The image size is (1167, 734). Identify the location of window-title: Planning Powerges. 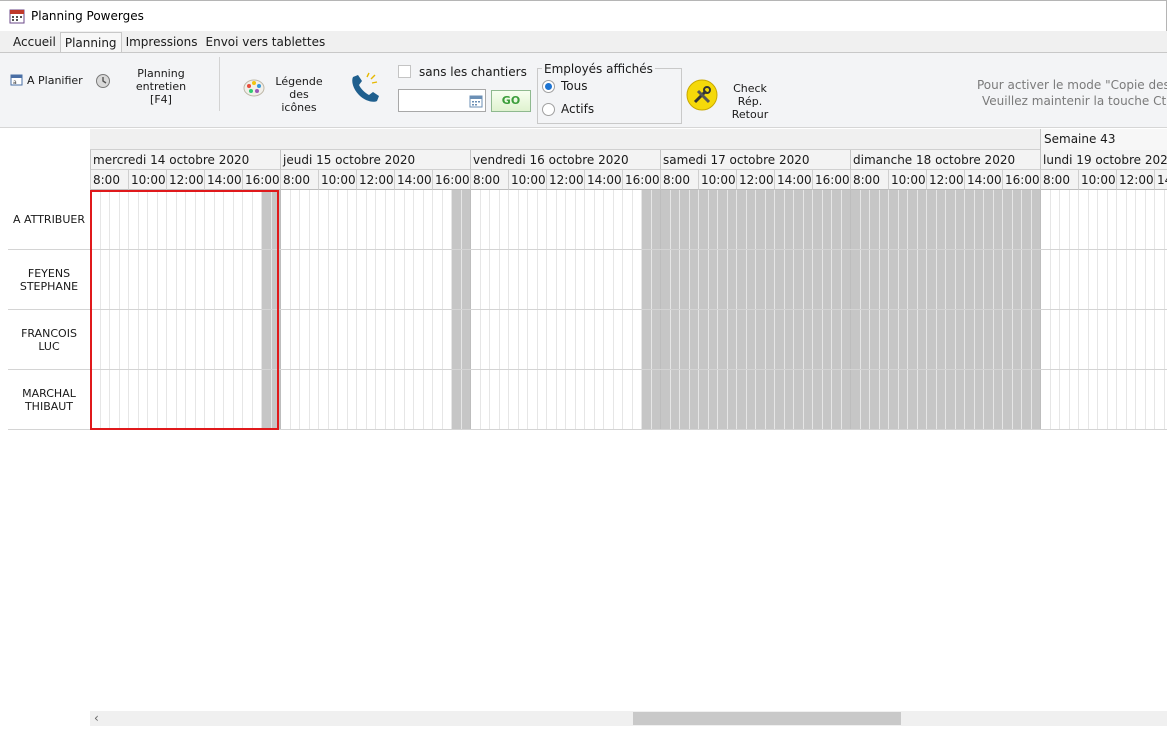
(87, 16).